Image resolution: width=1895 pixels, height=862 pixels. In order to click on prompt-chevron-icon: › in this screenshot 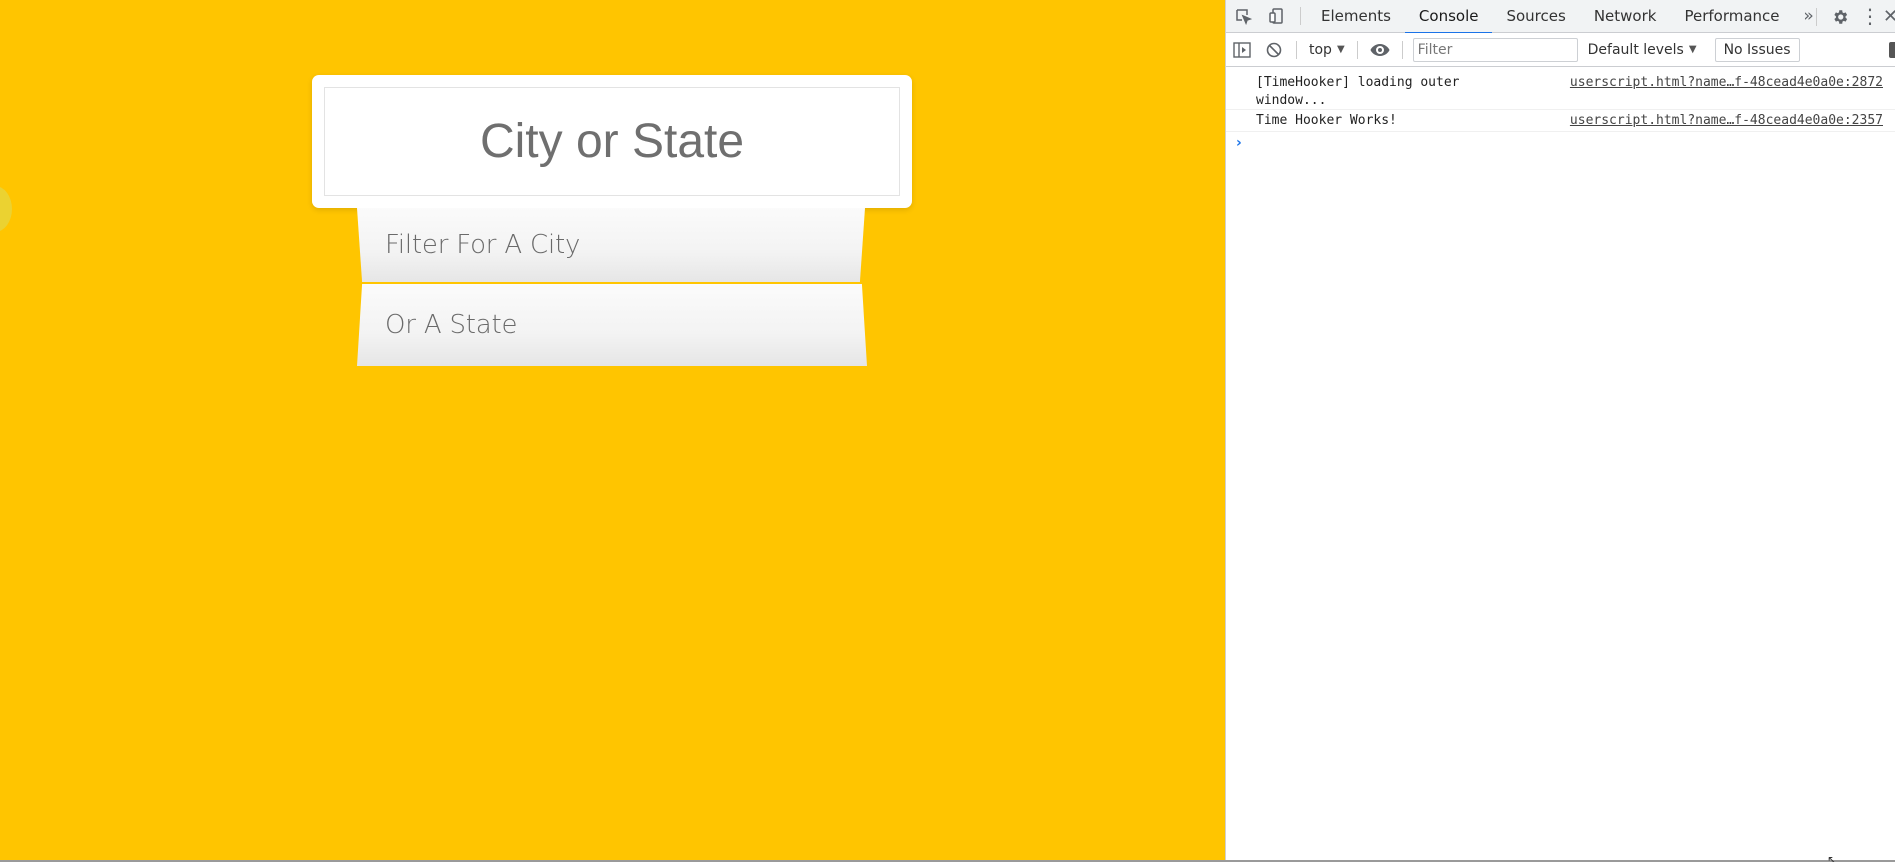, I will do `click(1239, 143)`.